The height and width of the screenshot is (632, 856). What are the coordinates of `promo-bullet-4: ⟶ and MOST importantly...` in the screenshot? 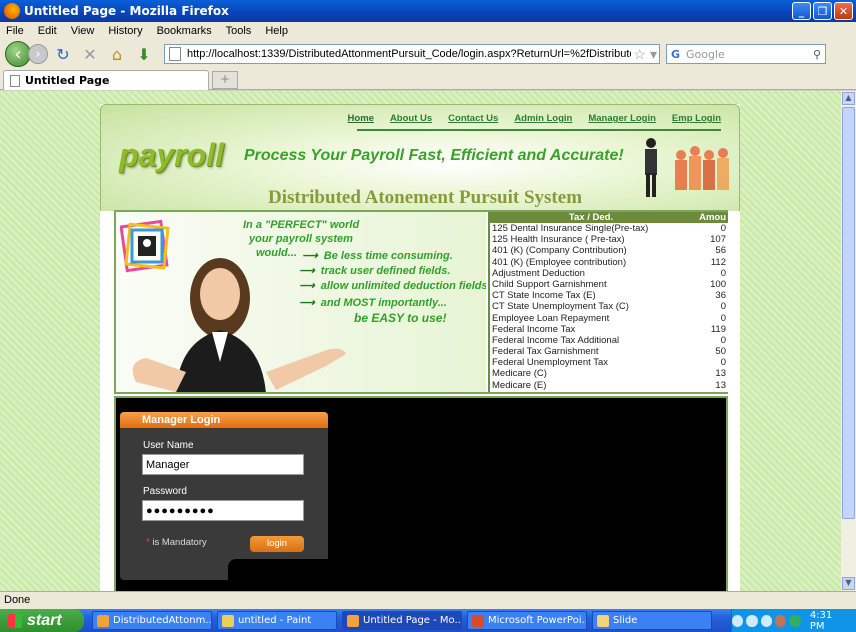 It's located at (373, 302).